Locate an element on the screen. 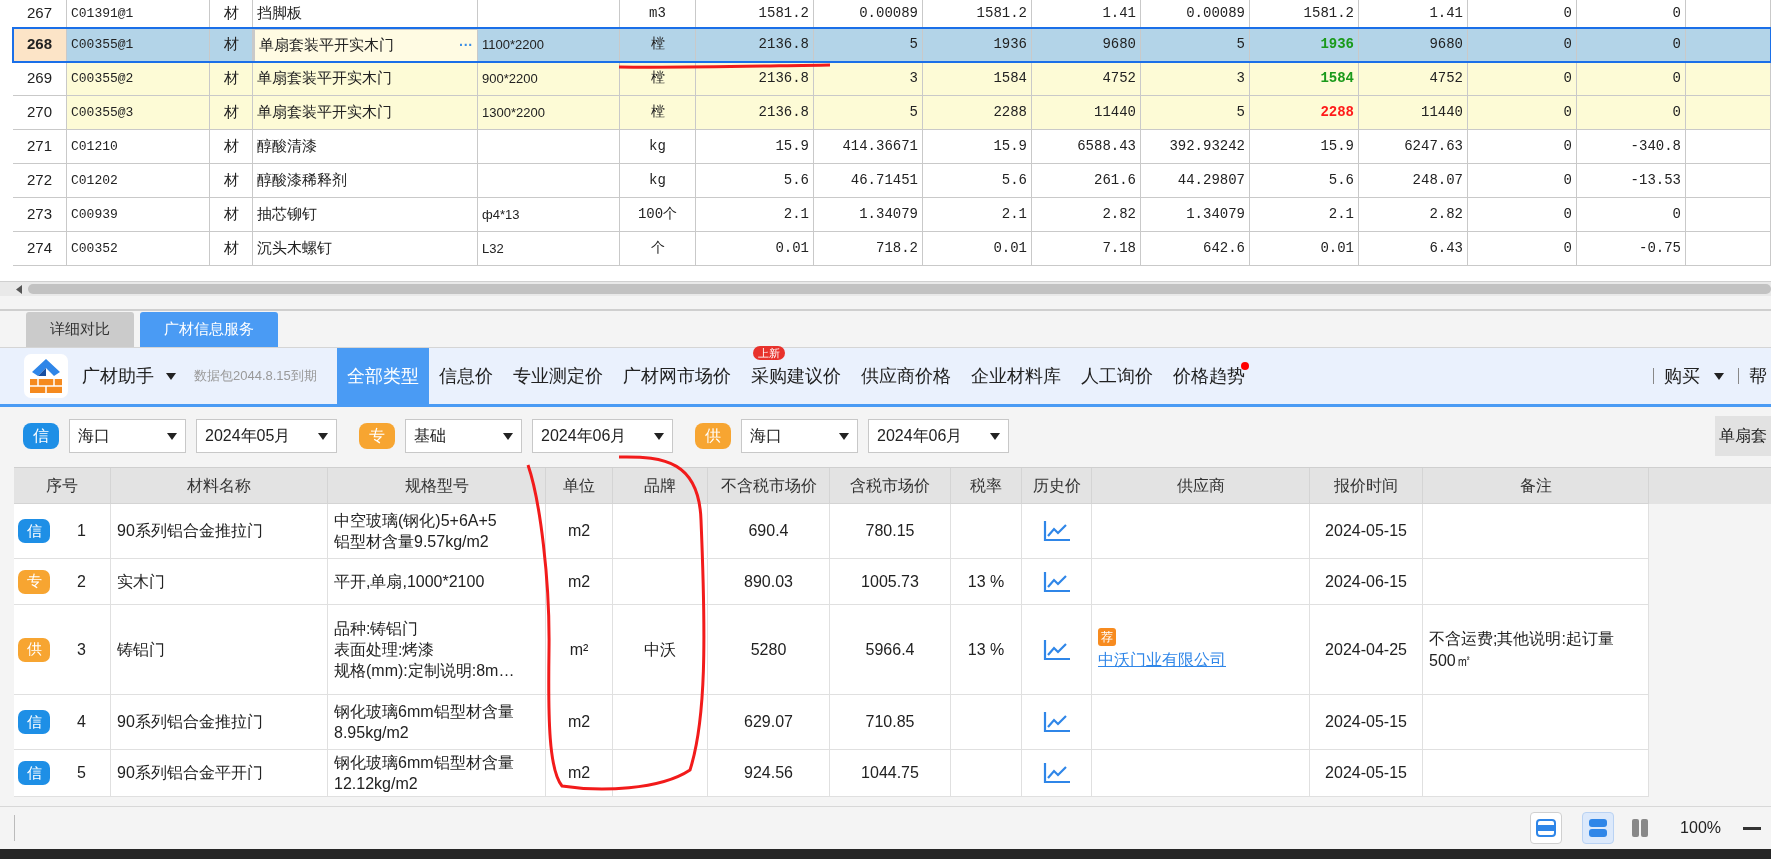 The width and height of the screenshot is (1771, 859). recommended-tag: 荐 is located at coordinates (1107, 636).